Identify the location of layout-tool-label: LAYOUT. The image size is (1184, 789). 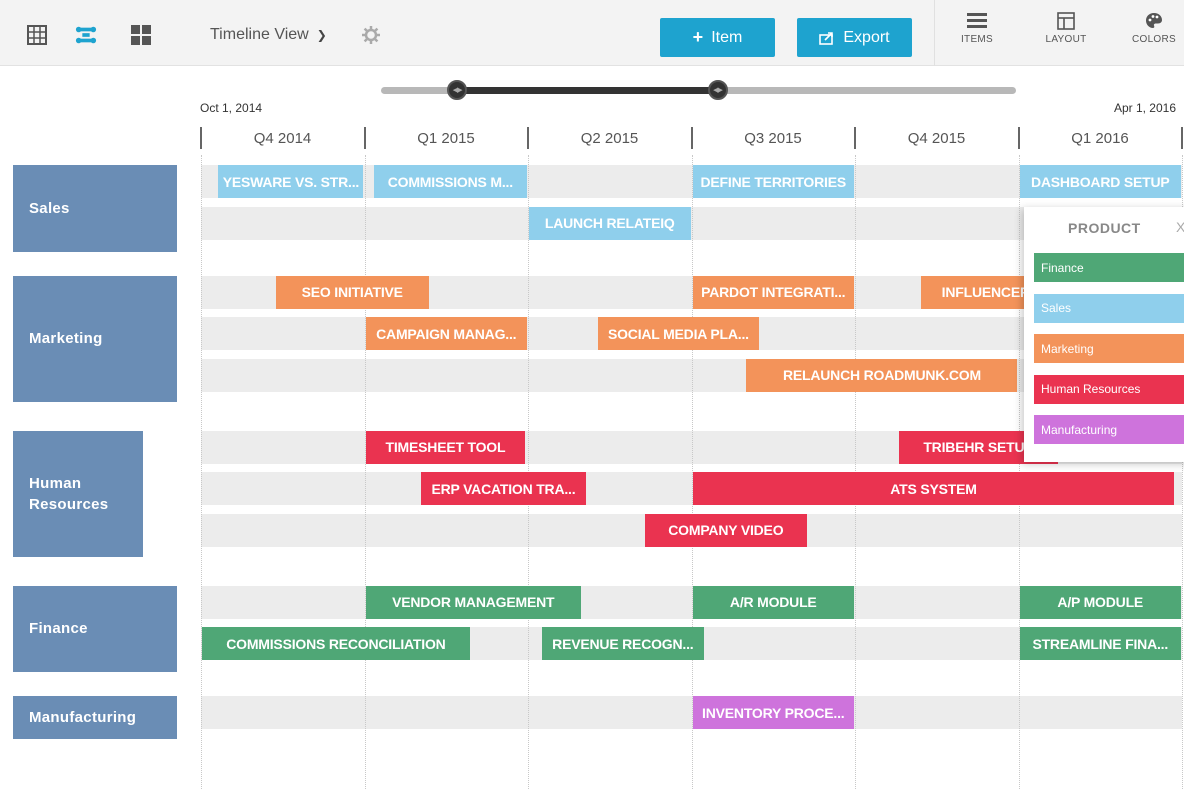
(1066, 39).